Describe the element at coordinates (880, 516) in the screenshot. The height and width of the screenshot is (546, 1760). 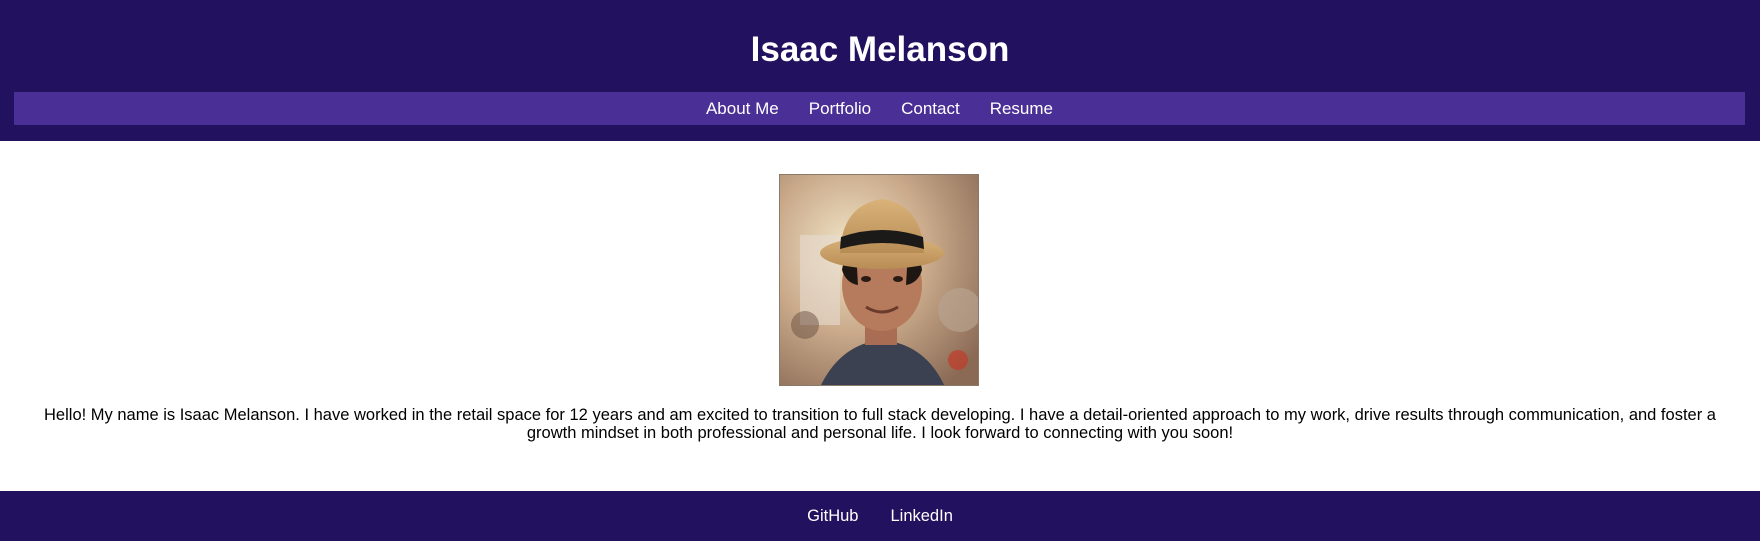
I see `site-footer: GitHub LinkedIn` at that location.